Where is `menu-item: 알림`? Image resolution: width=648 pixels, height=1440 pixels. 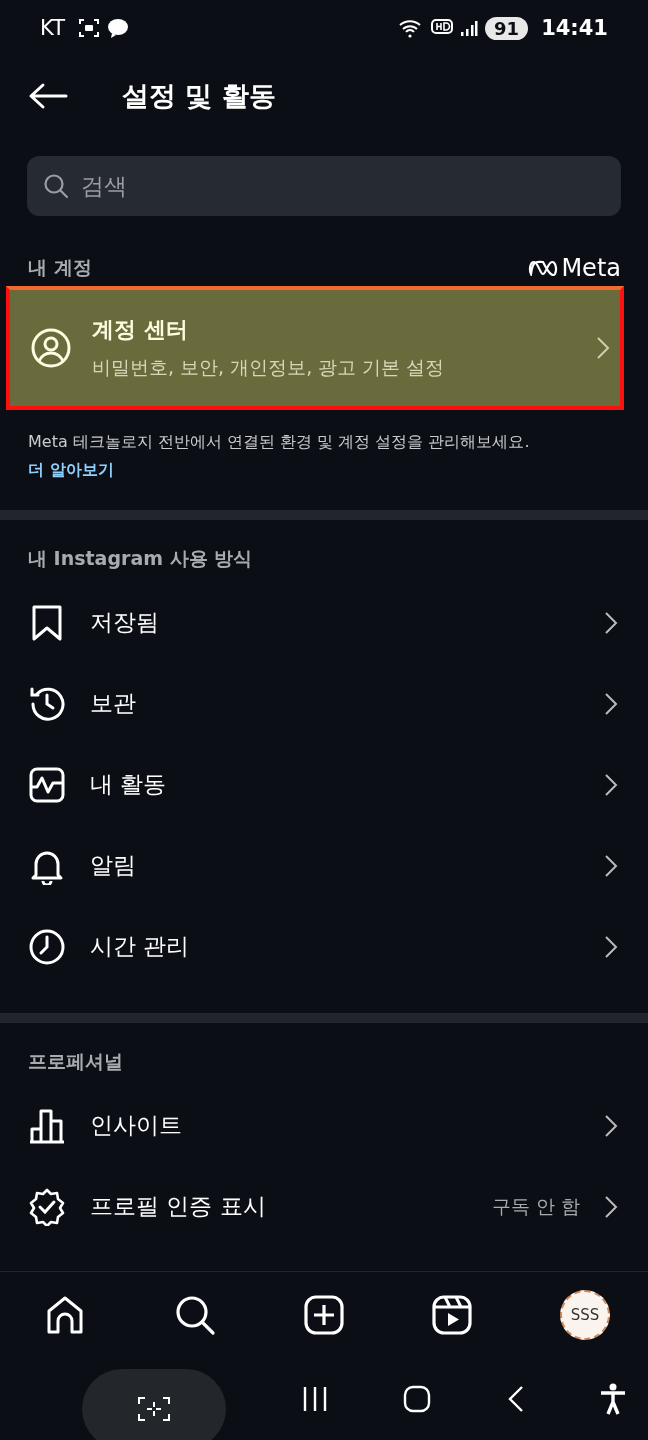
menu-item: 알림 is located at coordinates (324, 865).